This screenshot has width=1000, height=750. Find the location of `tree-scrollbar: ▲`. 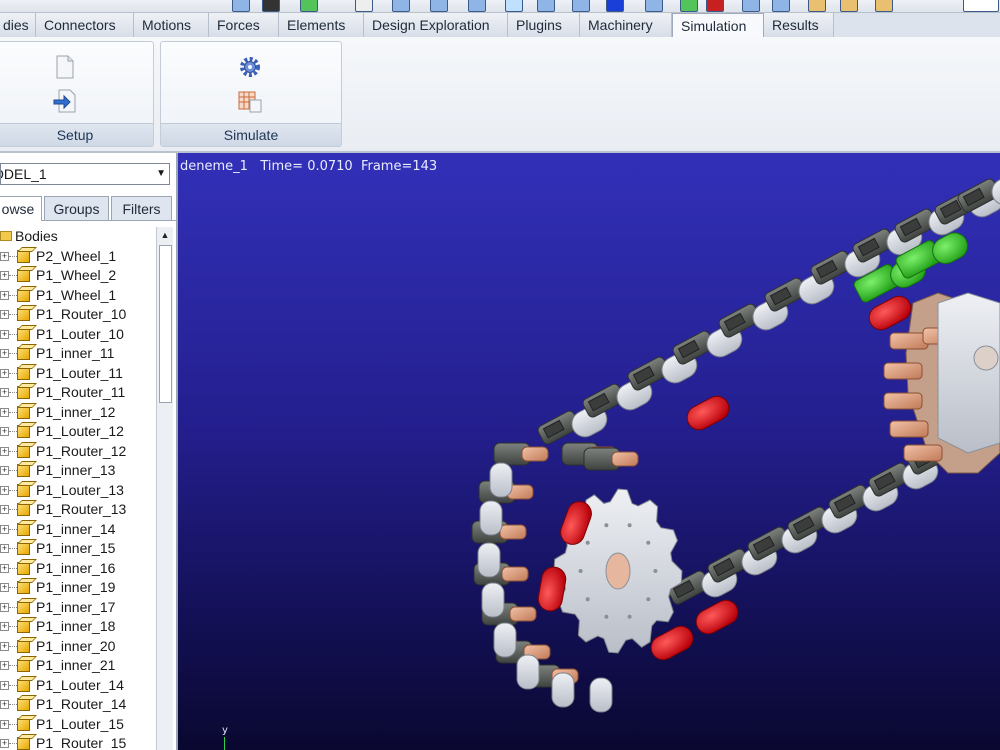

tree-scrollbar: ▲ is located at coordinates (164, 488).